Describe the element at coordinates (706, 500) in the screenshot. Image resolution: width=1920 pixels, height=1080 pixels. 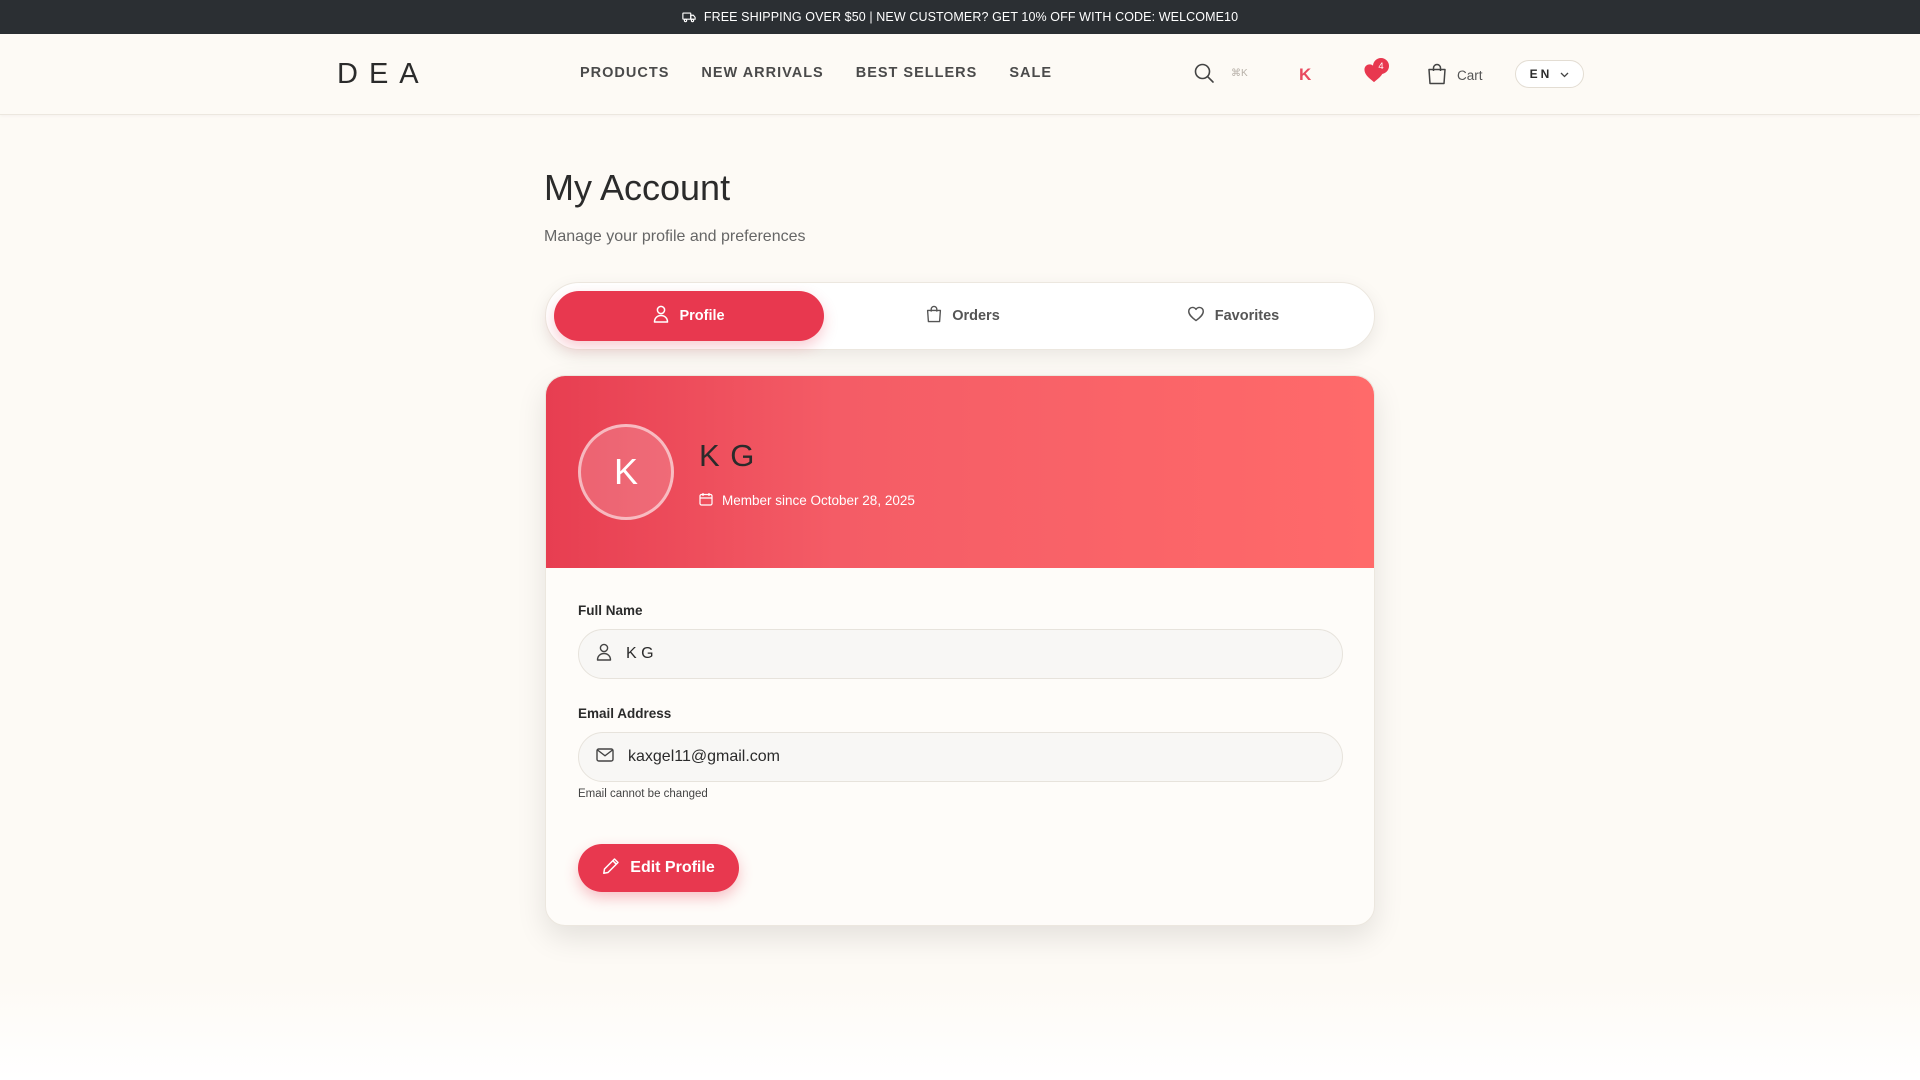
I see `calendar-icon` at that location.